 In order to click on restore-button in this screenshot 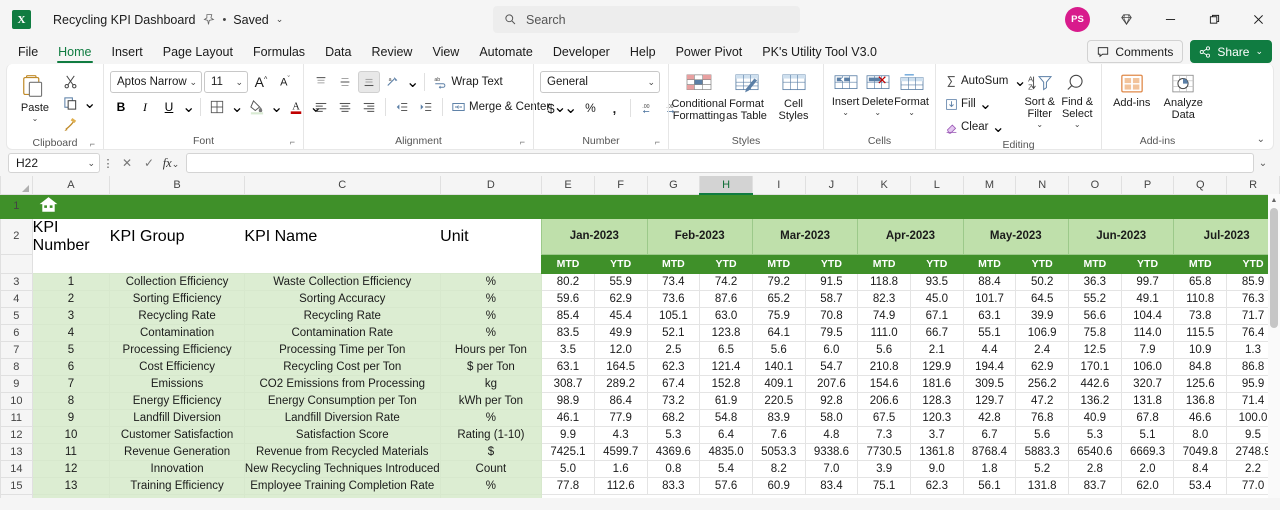, I will do `click(1214, 19)`.